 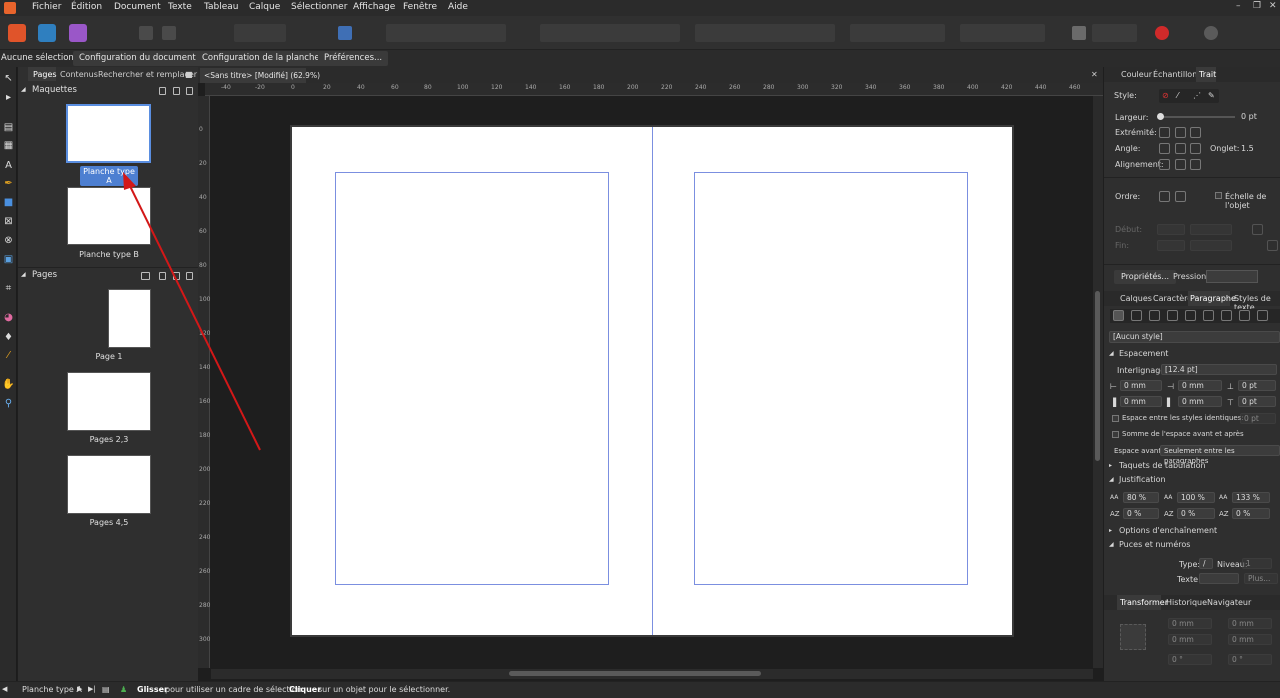 What do you see at coordinates (1144, 602) in the screenshot?
I see `tab-transformer: Transformer` at bounding box center [1144, 602].